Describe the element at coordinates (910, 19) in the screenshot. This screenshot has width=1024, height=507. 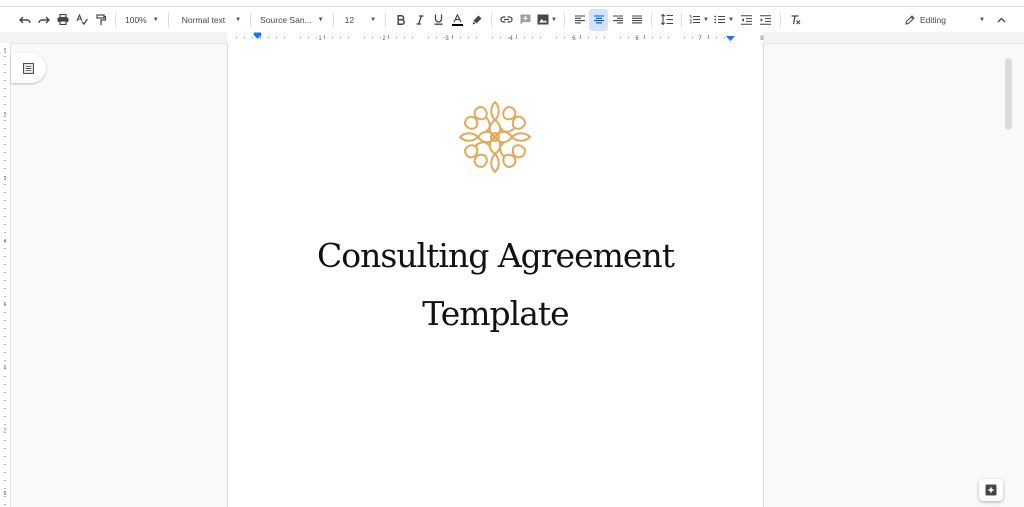
I see `pencil-icon` at that location.